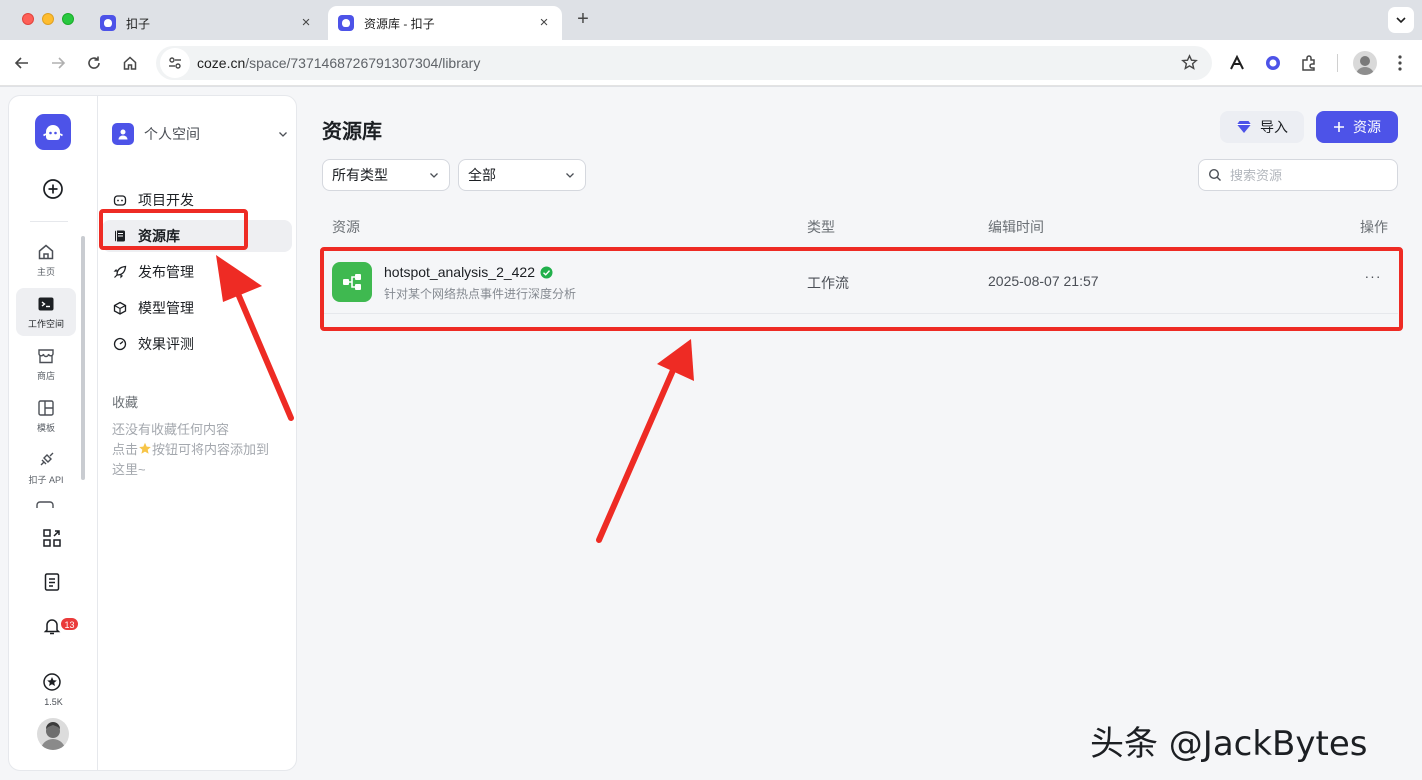  I want to click on bookmark-star-icon, so click(1189, 64).